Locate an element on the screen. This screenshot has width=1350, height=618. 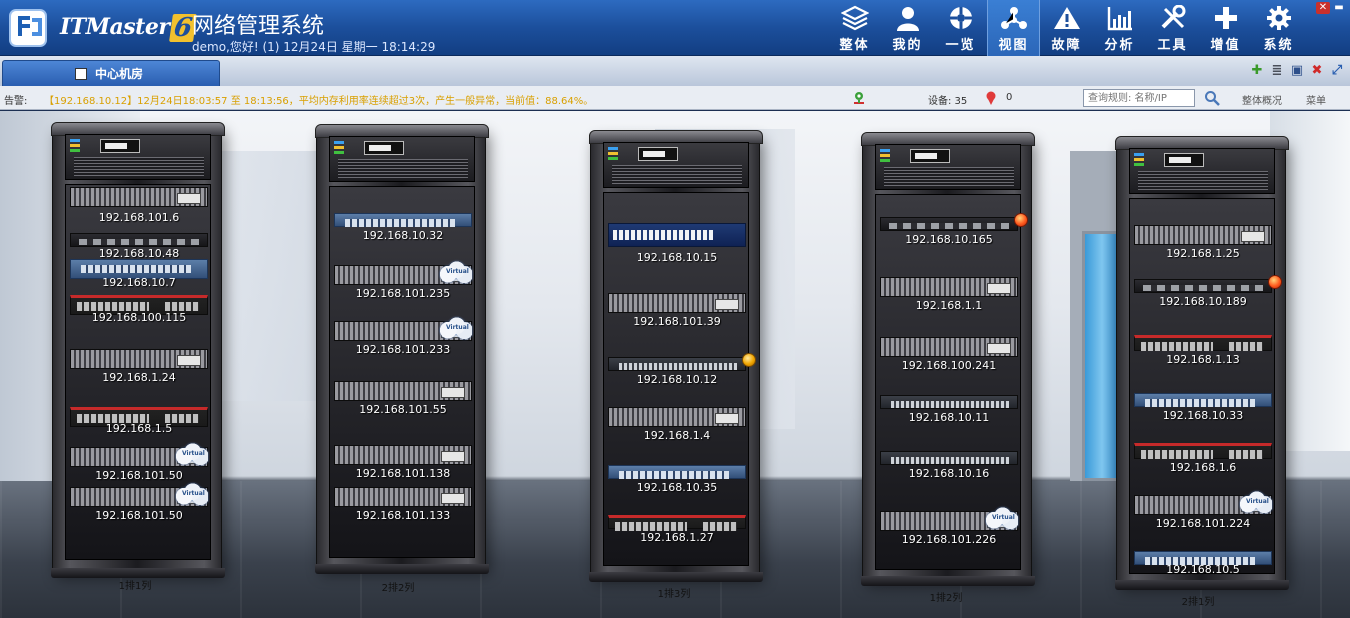
search-icon is located at coordinates (1212, 98).